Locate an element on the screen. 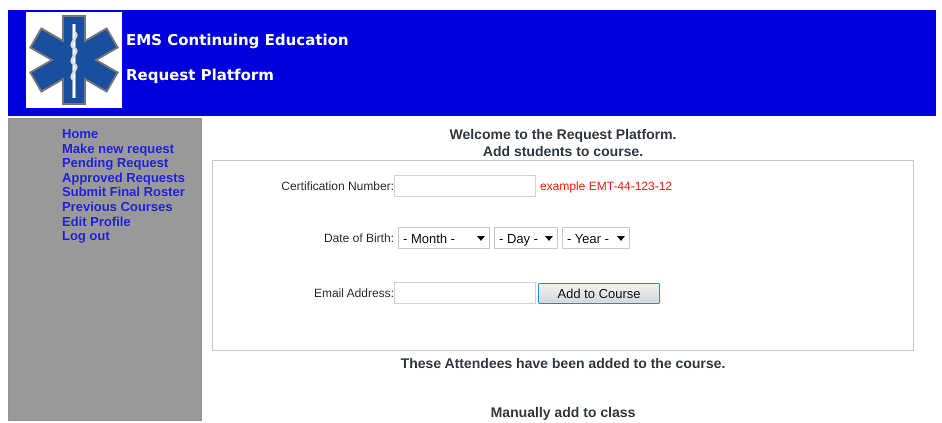 The image size is (942, 423). page-heading: Welcome to the Request Platform. Add students to course. is located at coordinates (563, 143).